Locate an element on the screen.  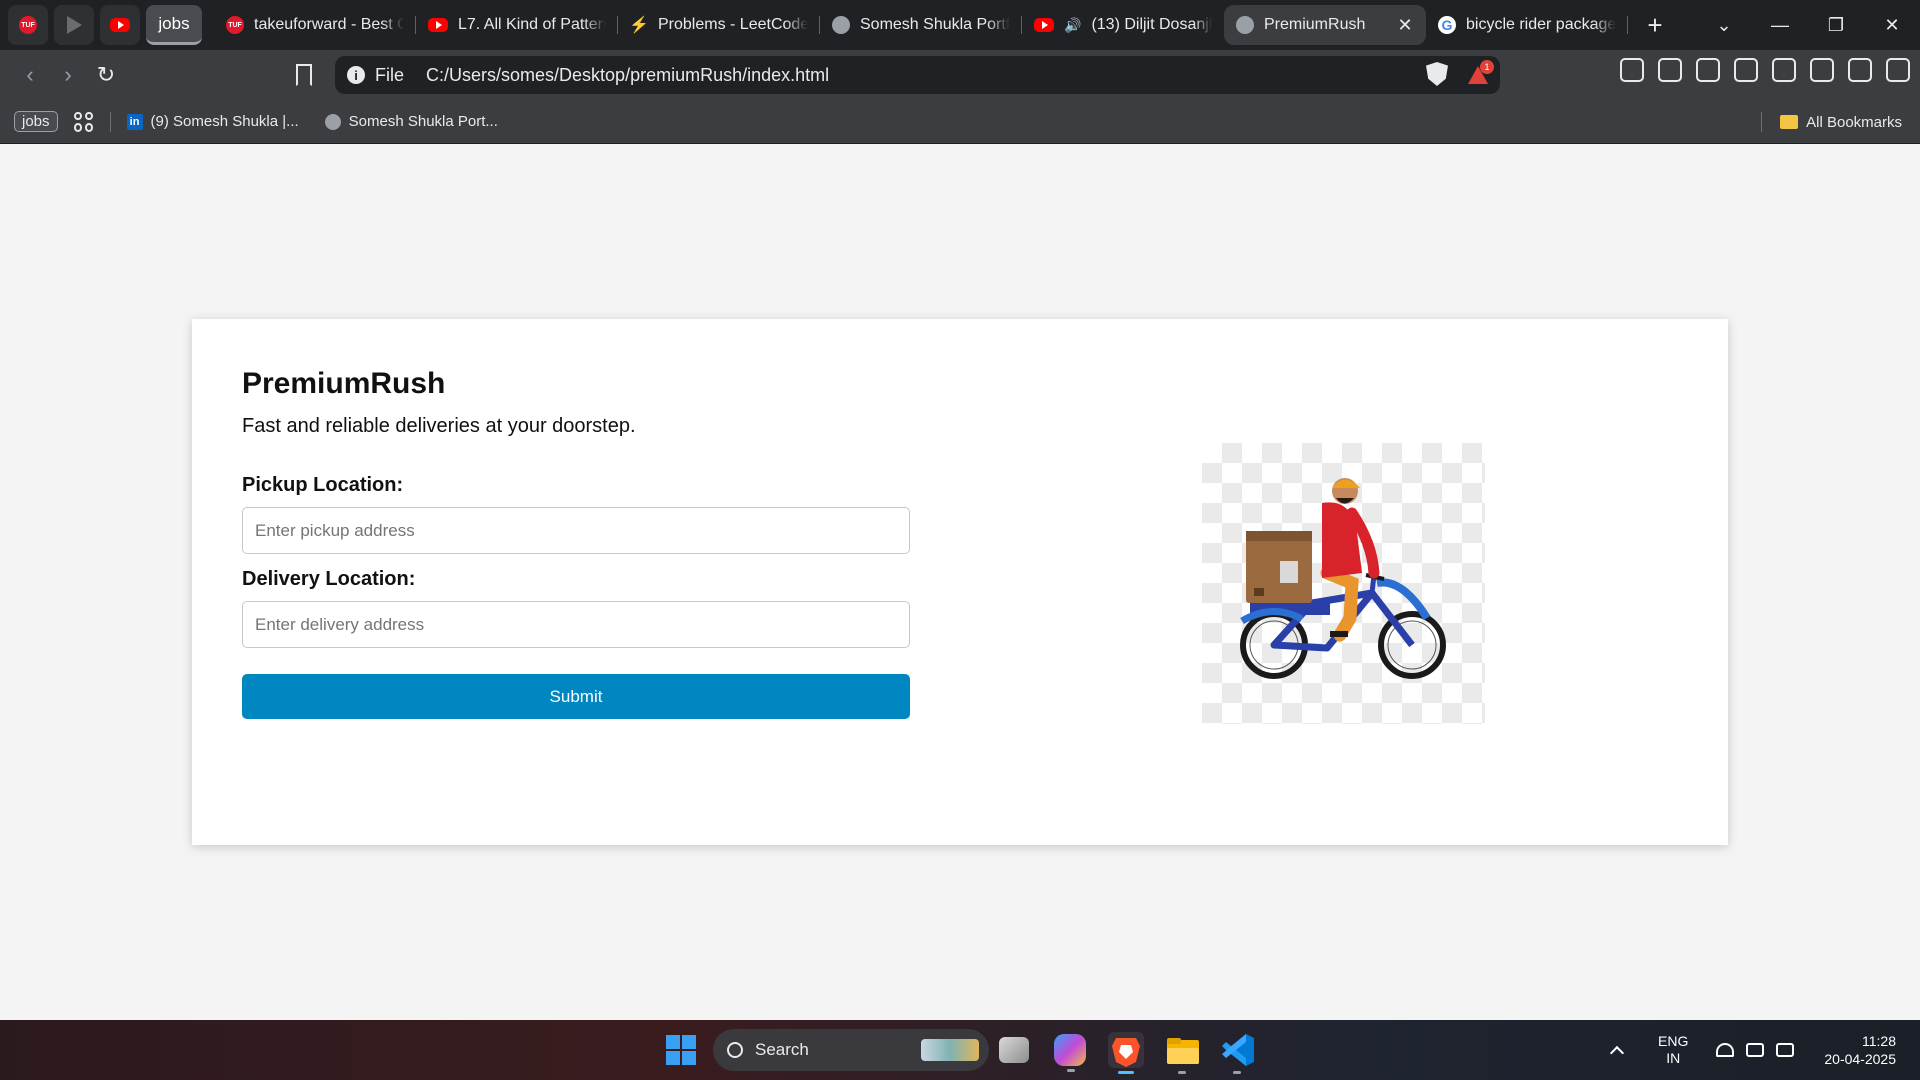
brave-rewards-icon: 1 is located at coordinates (1480, 73).